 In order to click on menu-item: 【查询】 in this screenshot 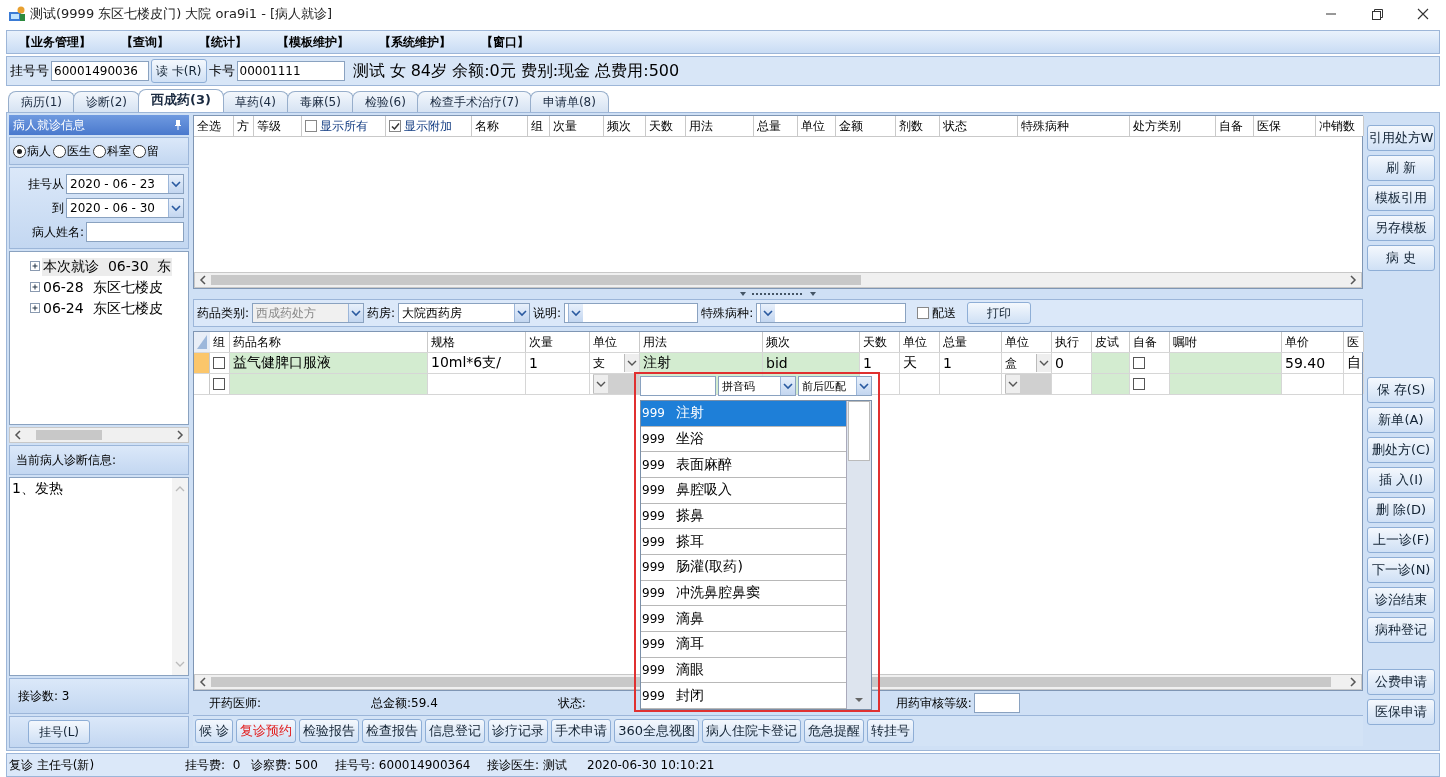, I will do `click(145, 42)`.